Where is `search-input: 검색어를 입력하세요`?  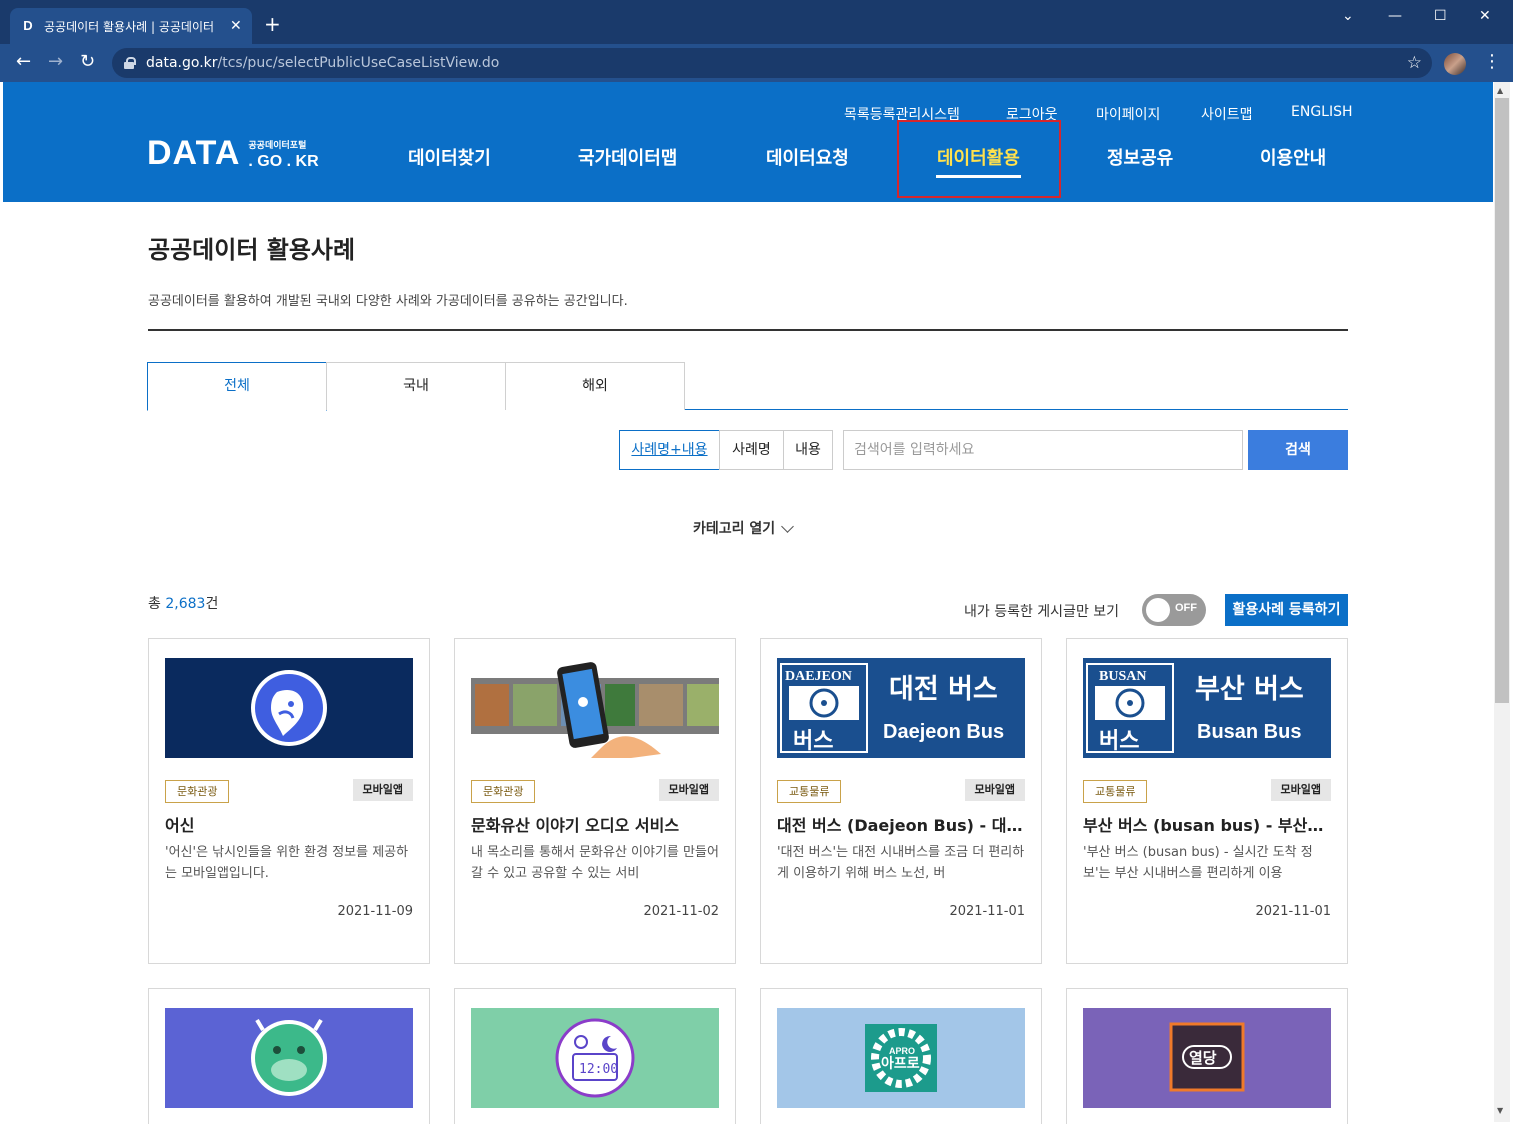 search-input: 검색어를 입력하세요 is located at coordinates (1043, 450).